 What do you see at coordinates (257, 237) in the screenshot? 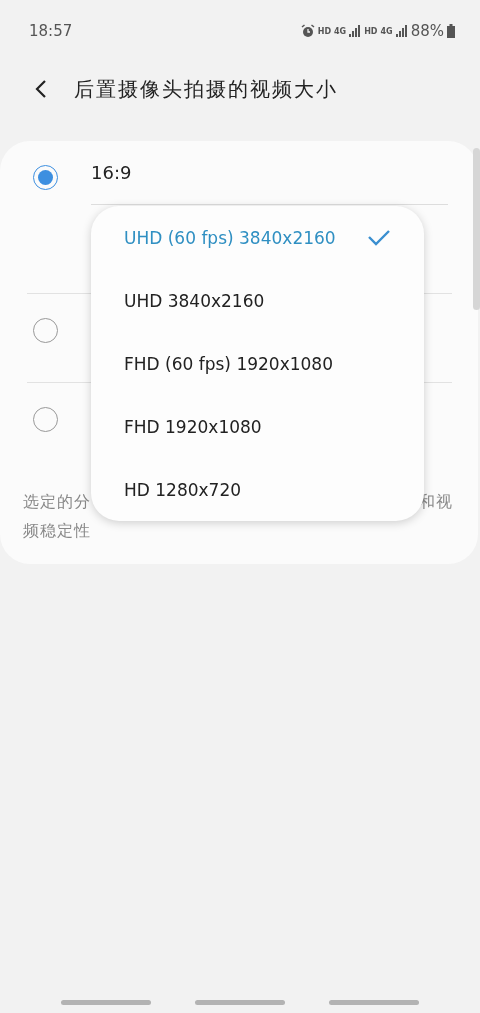
I see `resolution-option: UHD (60 fps) 3840x2160` at bounding box center [257, 237].